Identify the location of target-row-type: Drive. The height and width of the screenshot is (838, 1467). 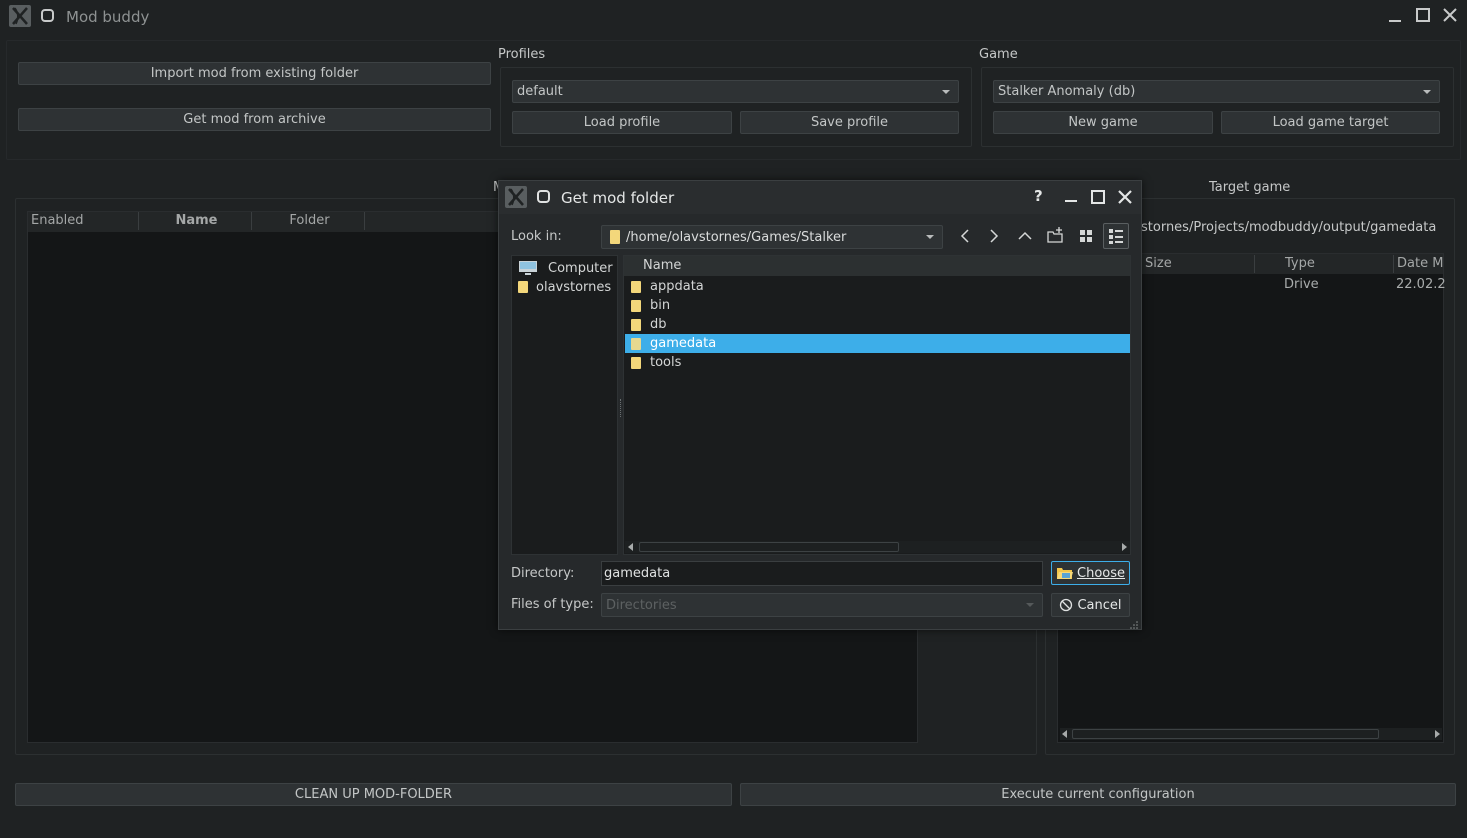
(1301, 284).